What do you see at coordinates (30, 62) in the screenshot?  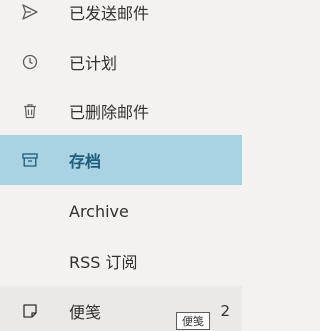 I see `clock-icon` at bounding box center [30, 62].